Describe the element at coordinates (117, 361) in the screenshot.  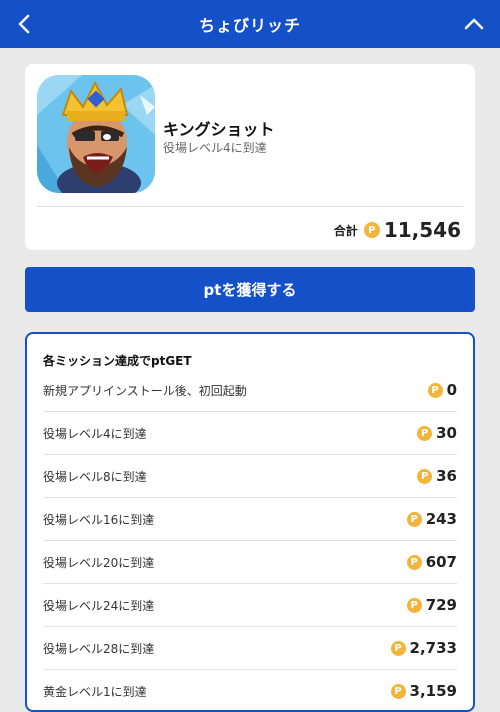
I see `missions-title: 各ミッション達成でptGET` at that location.